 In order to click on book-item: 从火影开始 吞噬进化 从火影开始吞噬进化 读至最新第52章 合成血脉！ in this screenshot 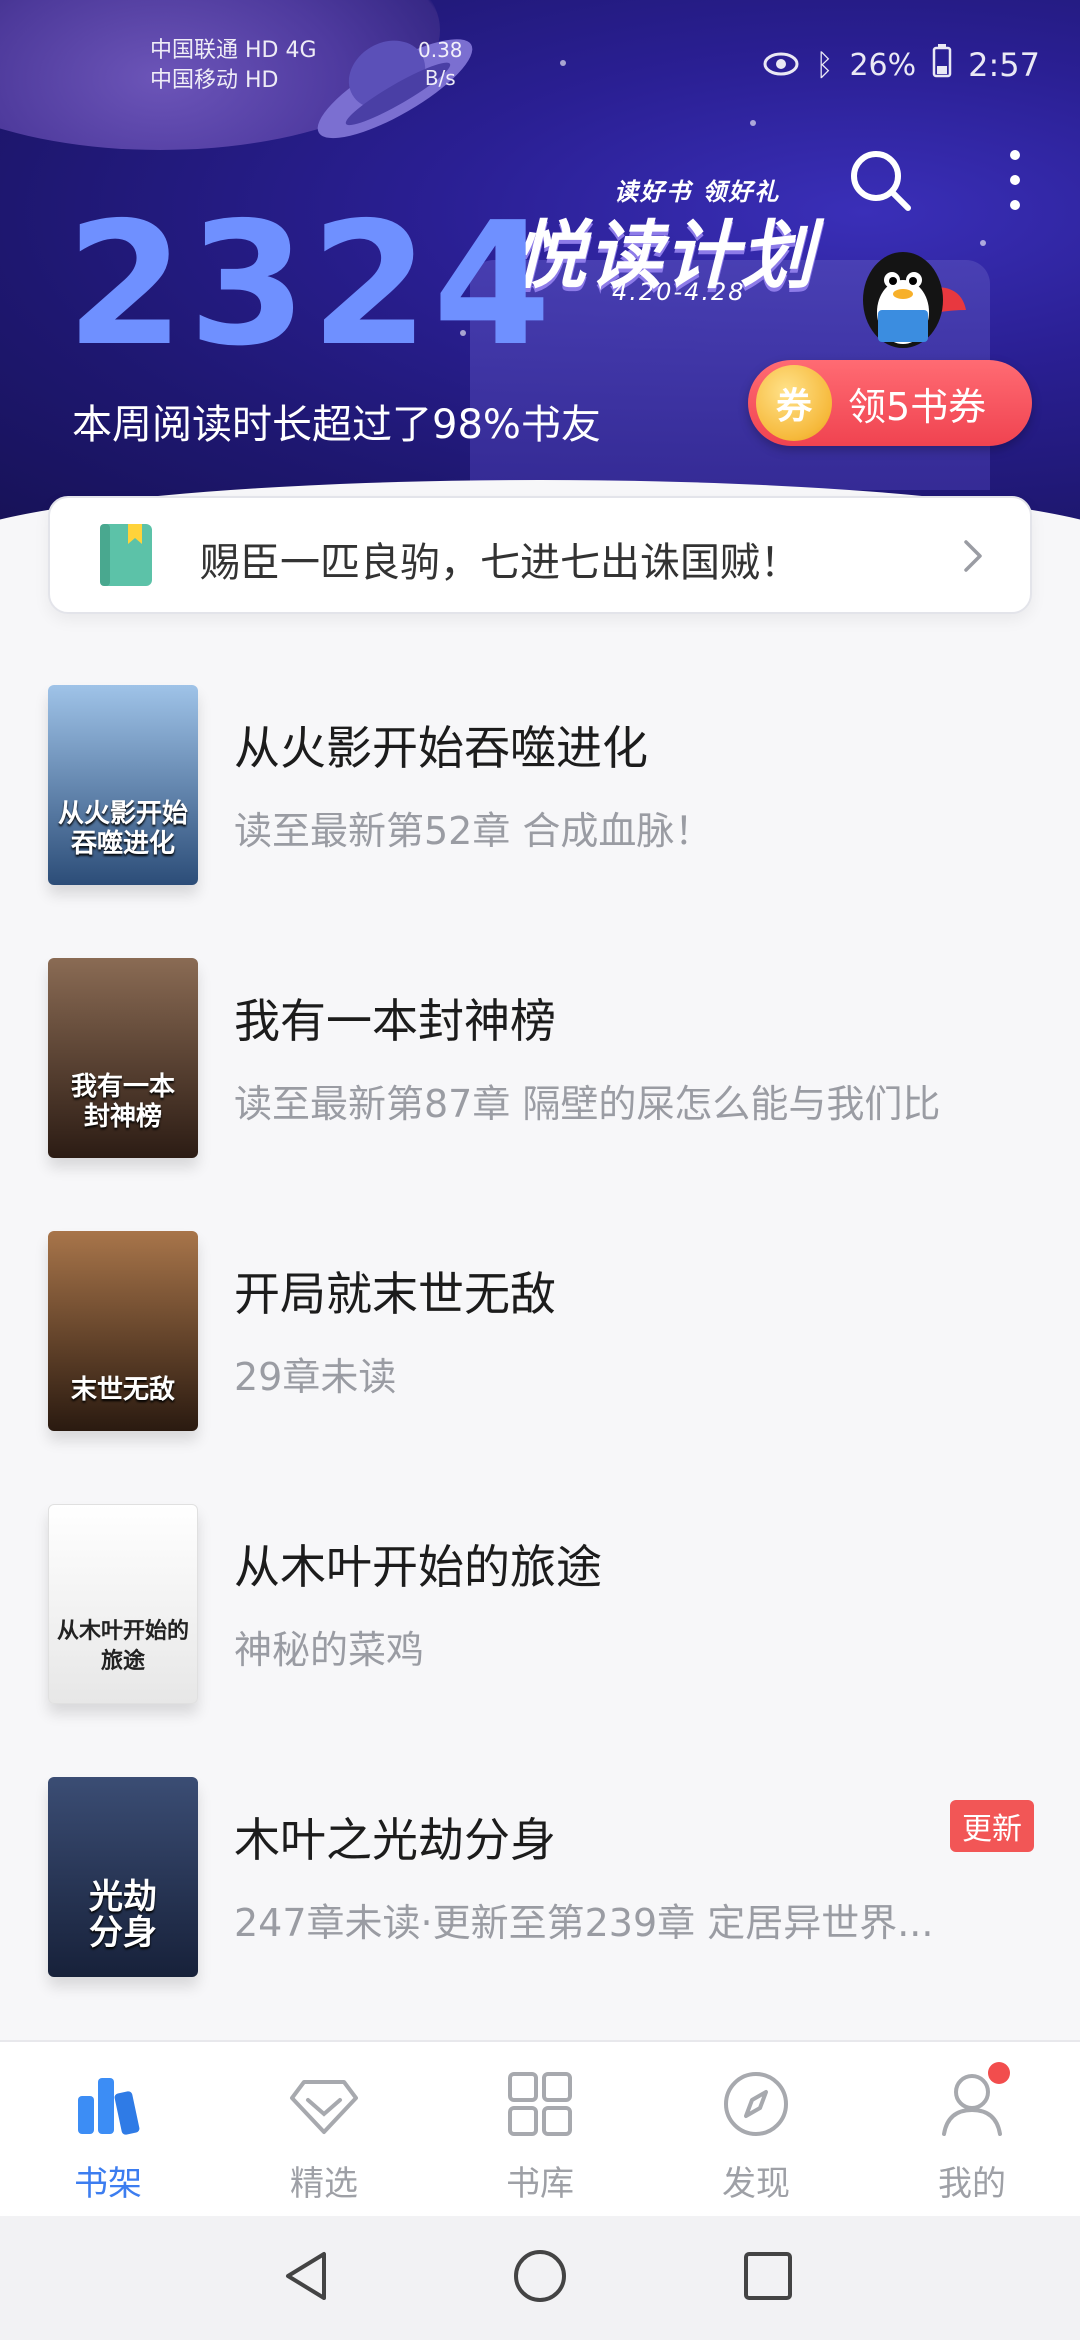, I will do `click(540, 786)`.